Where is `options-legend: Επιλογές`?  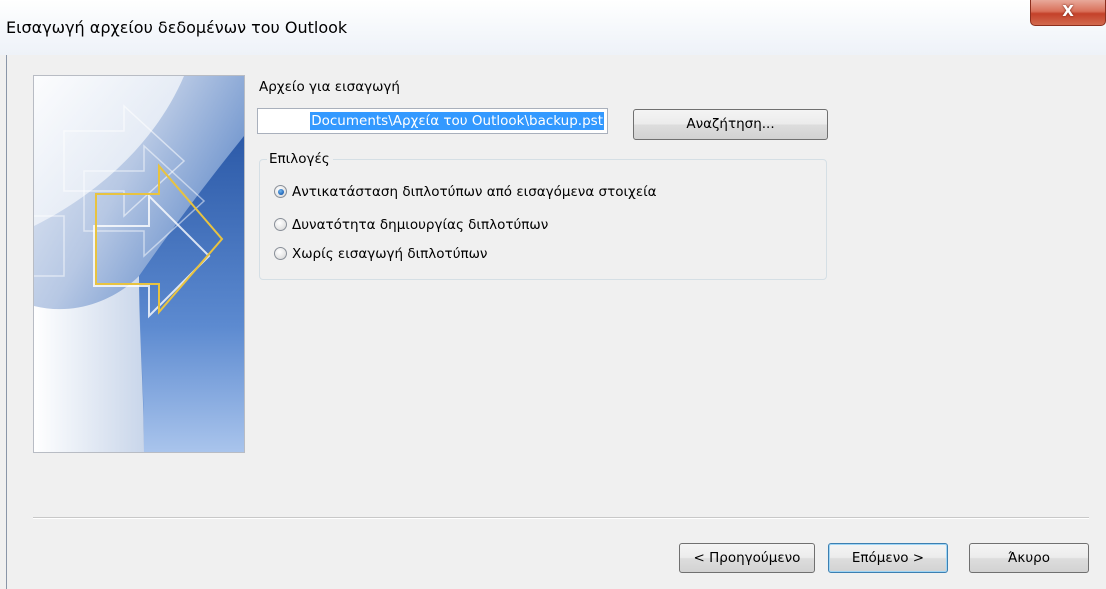
options-legend: Επιλογές is located at coordinates (300, 159).